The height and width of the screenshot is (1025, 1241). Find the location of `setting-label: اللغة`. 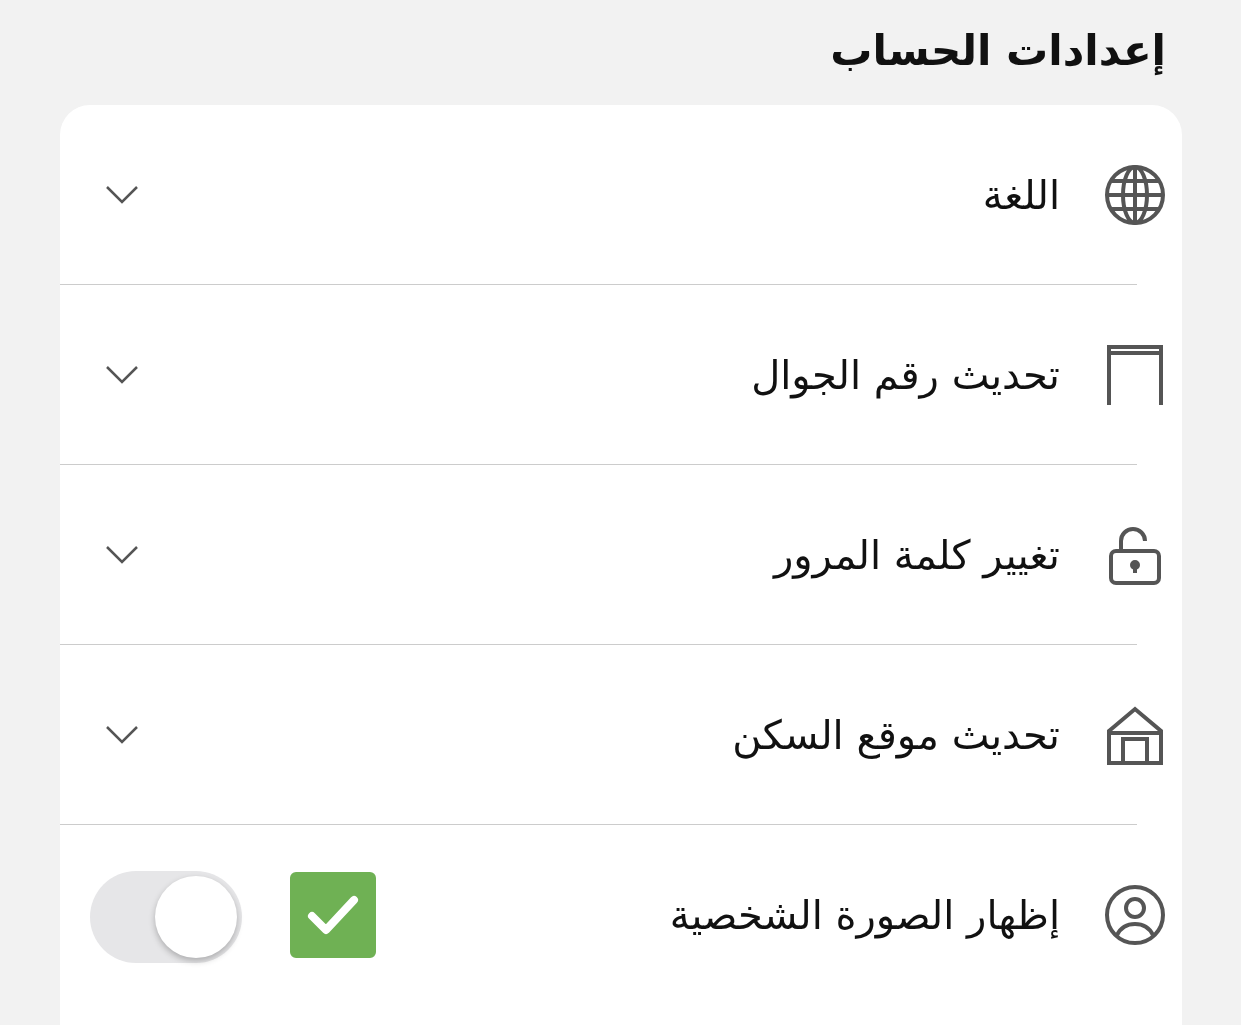

setting-label: اللغة is located at coordinates (1021, 194).